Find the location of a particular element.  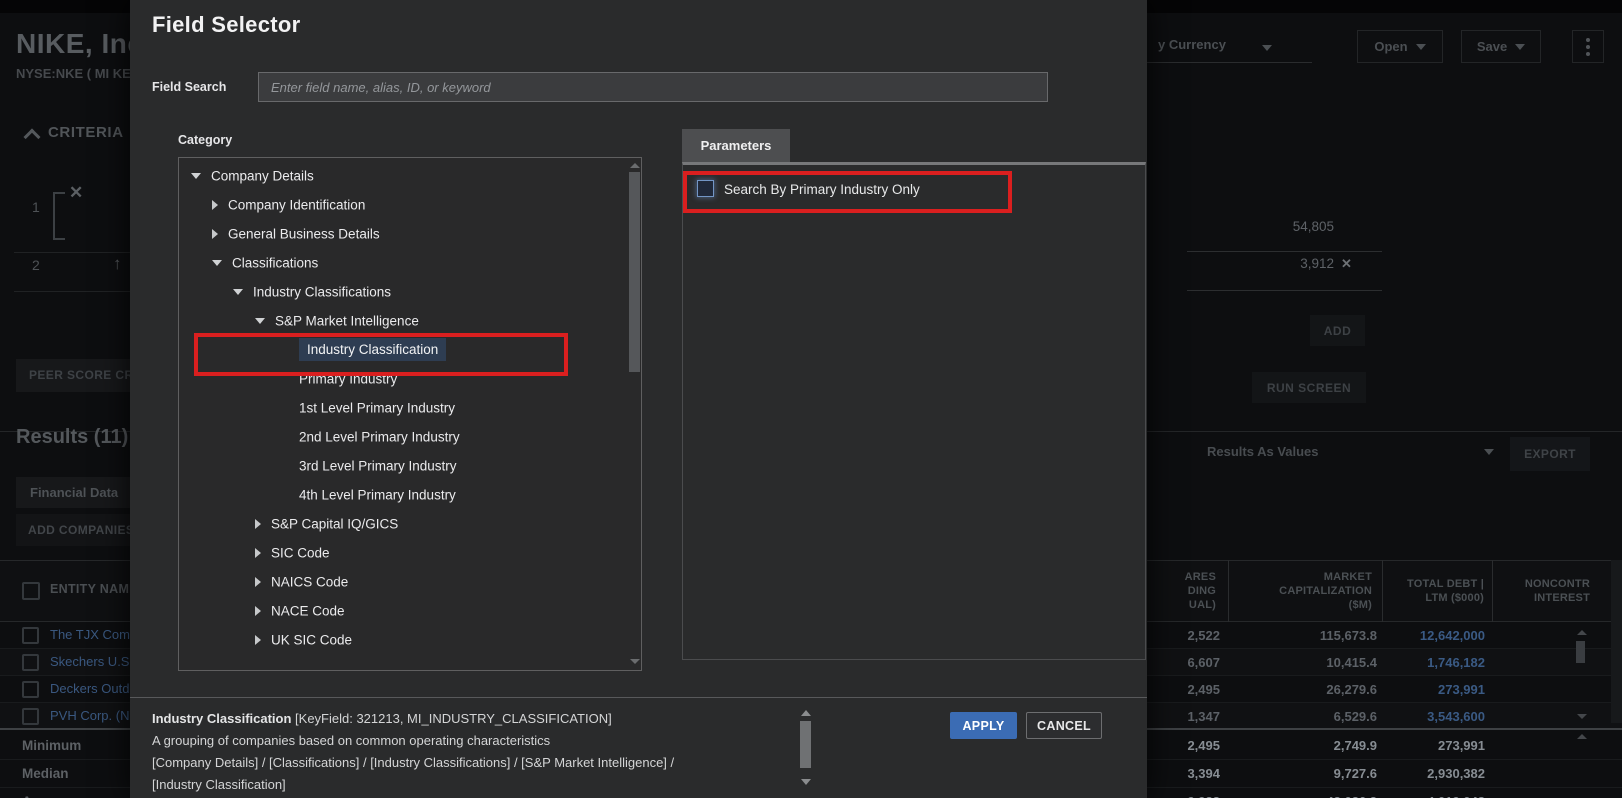

criteria-row-number: 1 is located at coordinates (36, 207).